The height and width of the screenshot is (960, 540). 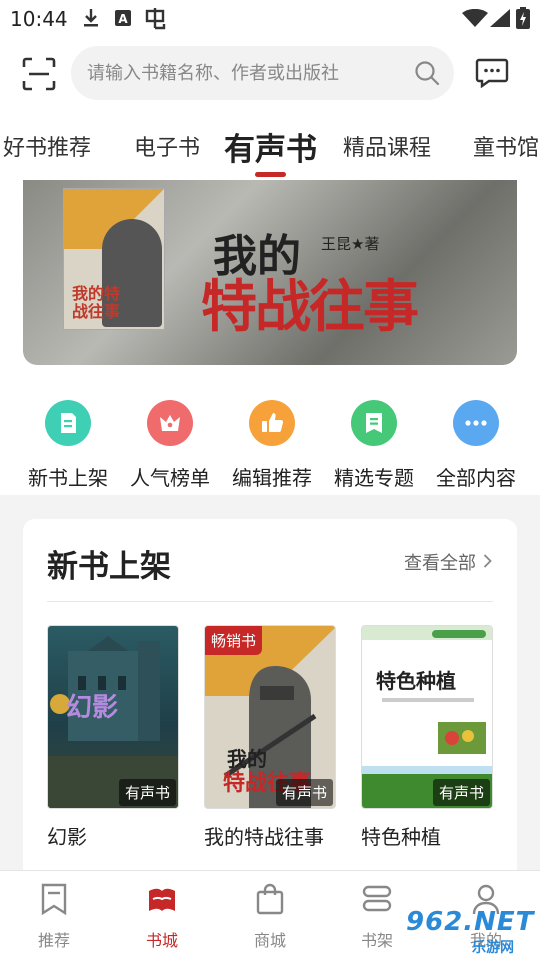 I want to click on quick-link-label: 人气榜单, so click(x=170, y=478).